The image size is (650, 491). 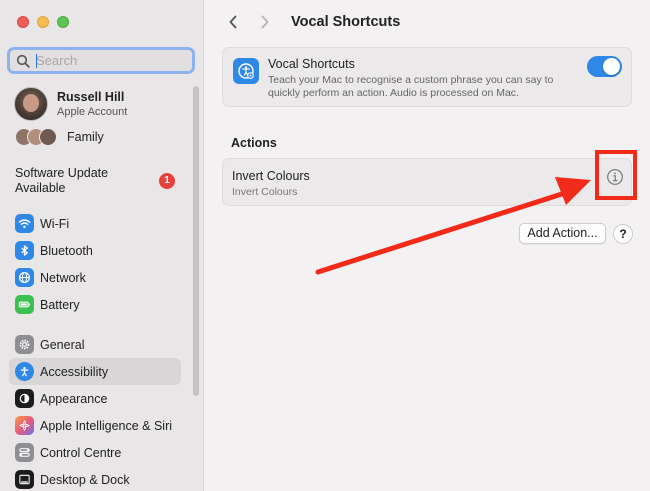 What do you see at coordinates (31, 104) in the screenshot?
I see `avatar` at bounding box center [31, 104].